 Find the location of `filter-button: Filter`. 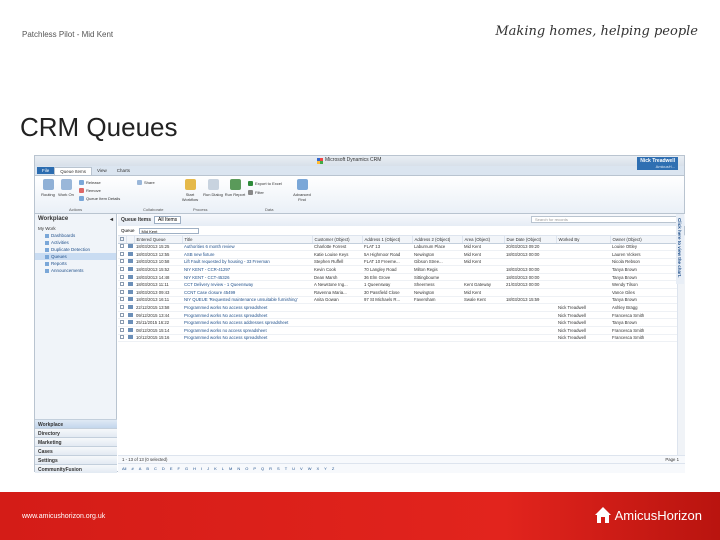

filter-button: Filter is located at coordinates (256, 192).